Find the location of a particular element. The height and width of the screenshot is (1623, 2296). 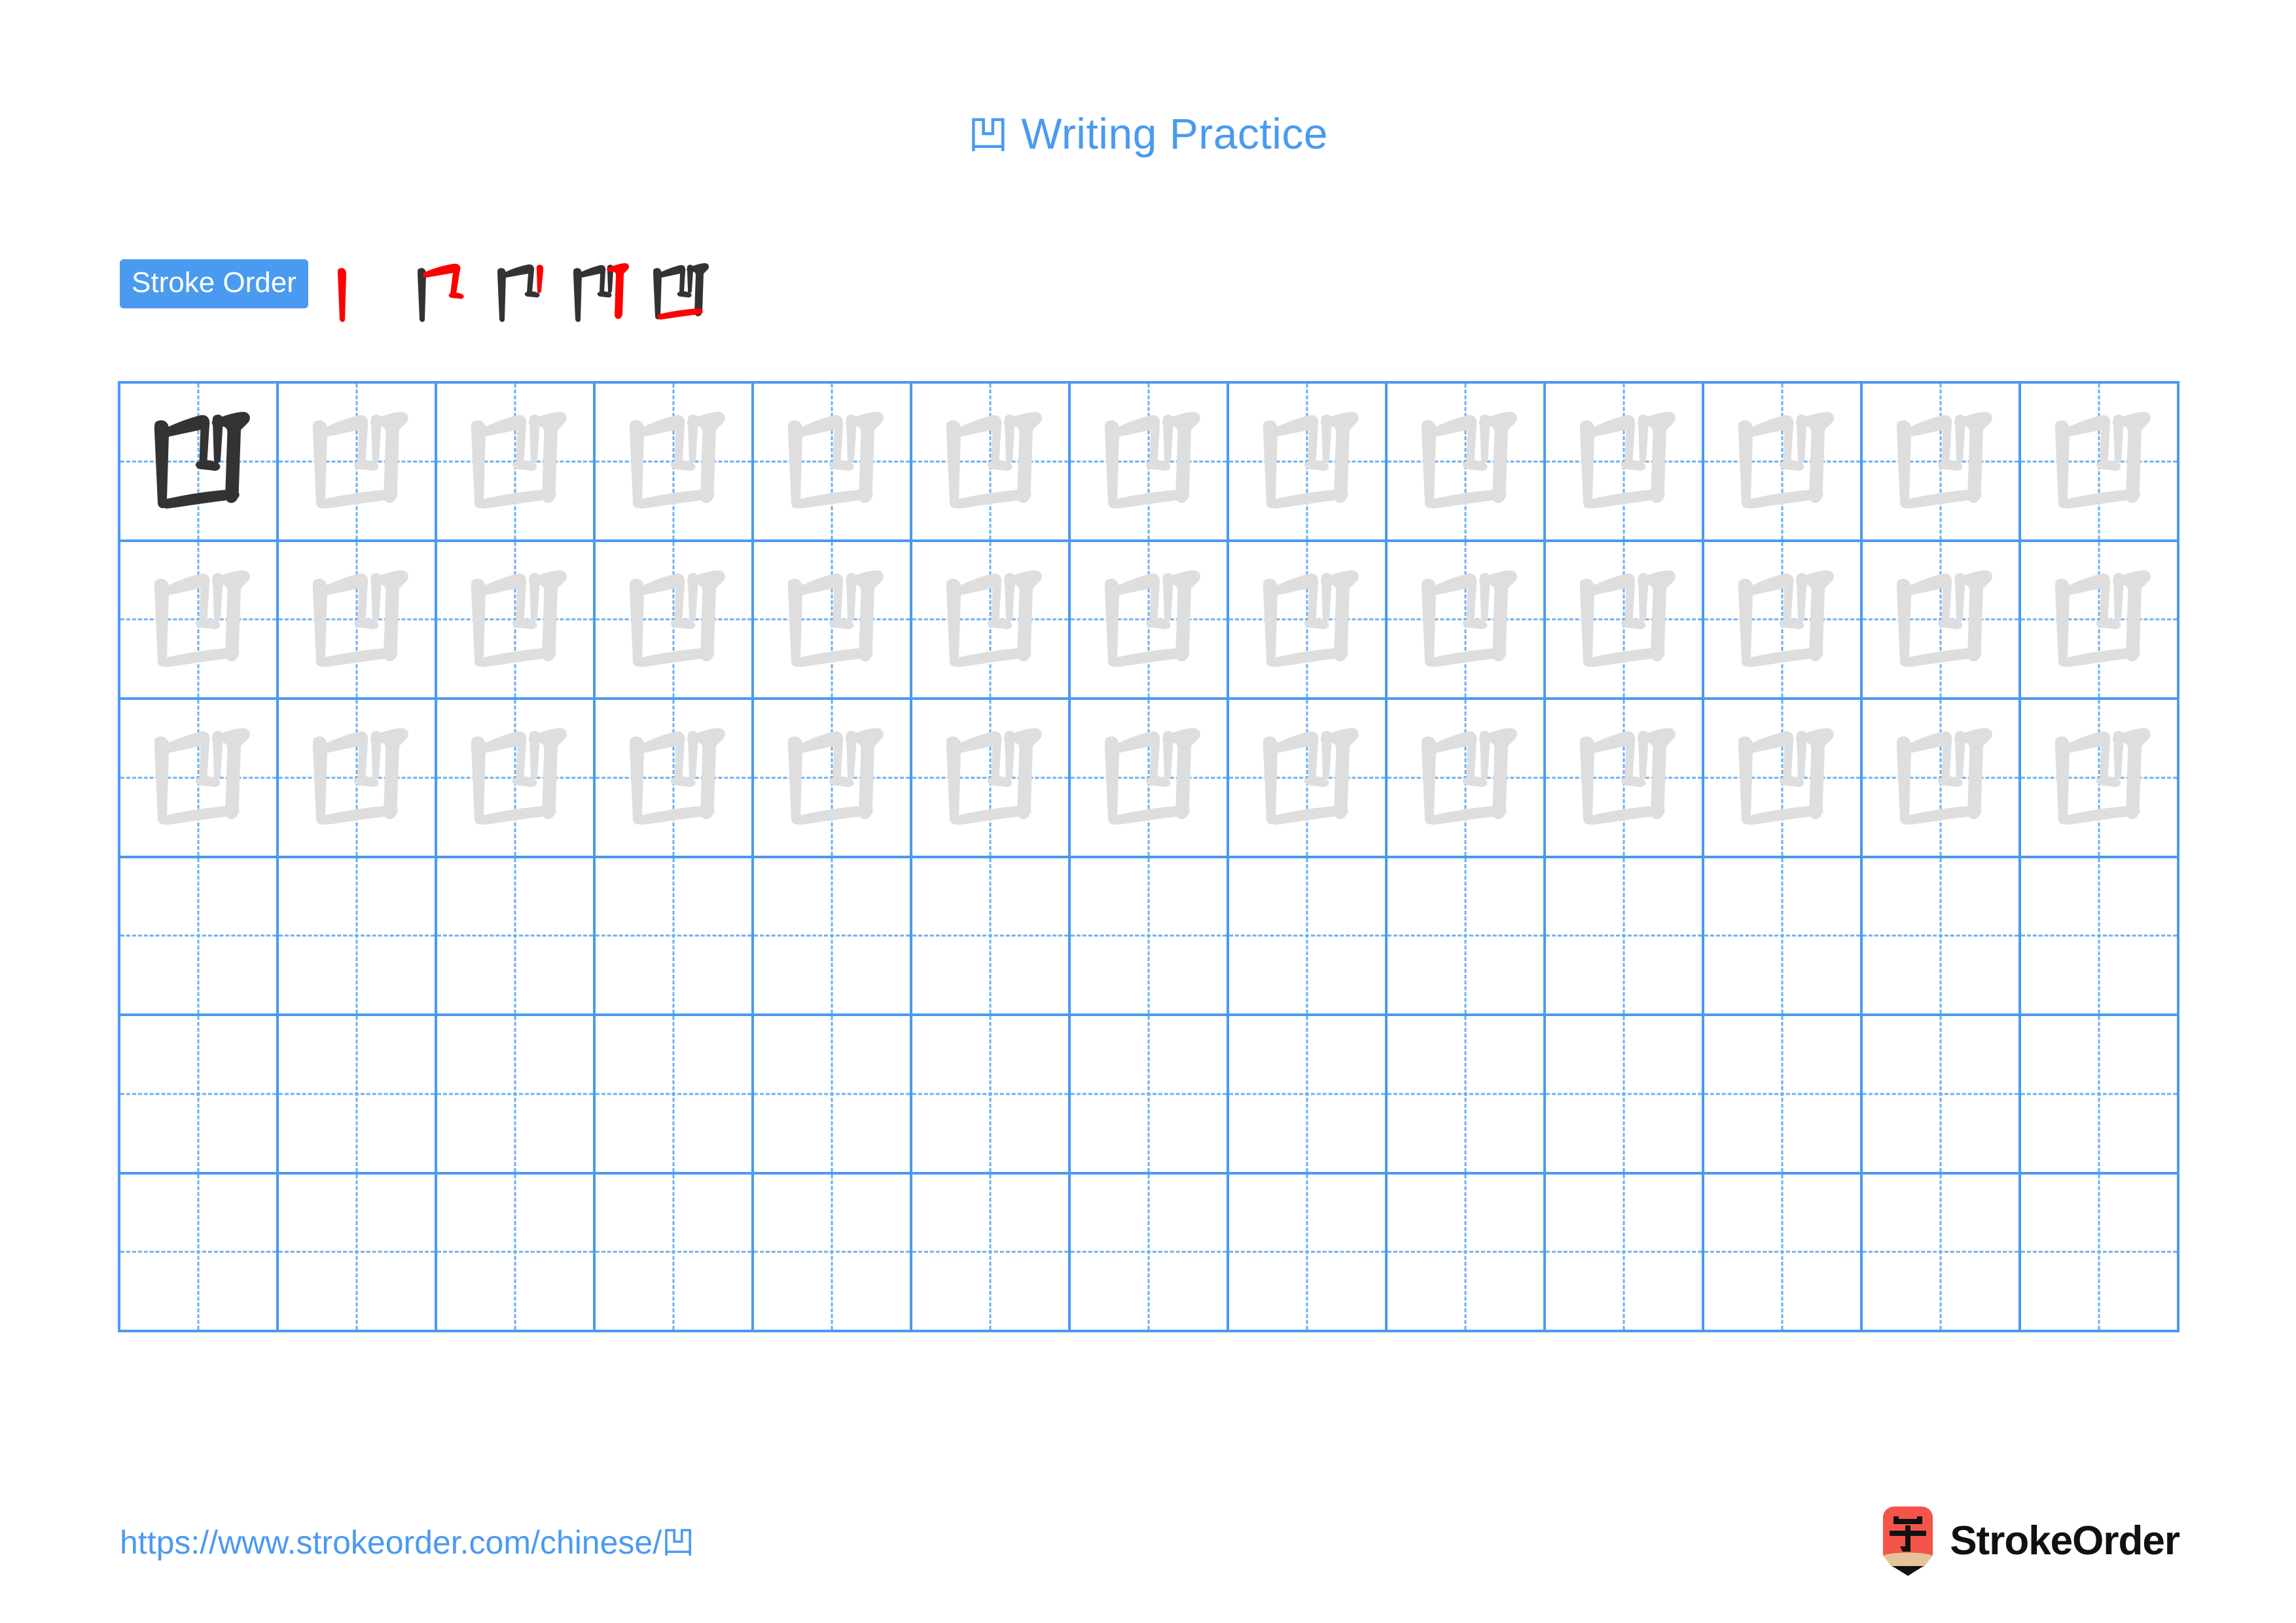

stroke-order-badge: Stroke Order is located at coordinates (214, 283).